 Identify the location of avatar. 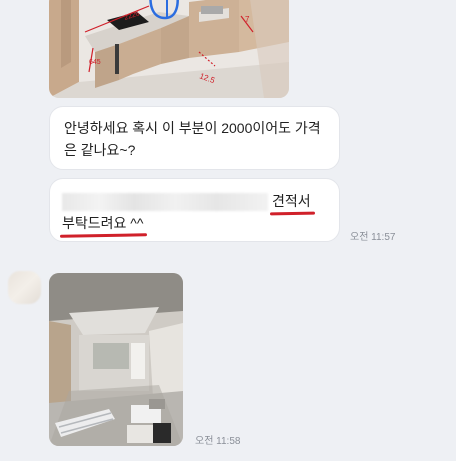
(24, 287).